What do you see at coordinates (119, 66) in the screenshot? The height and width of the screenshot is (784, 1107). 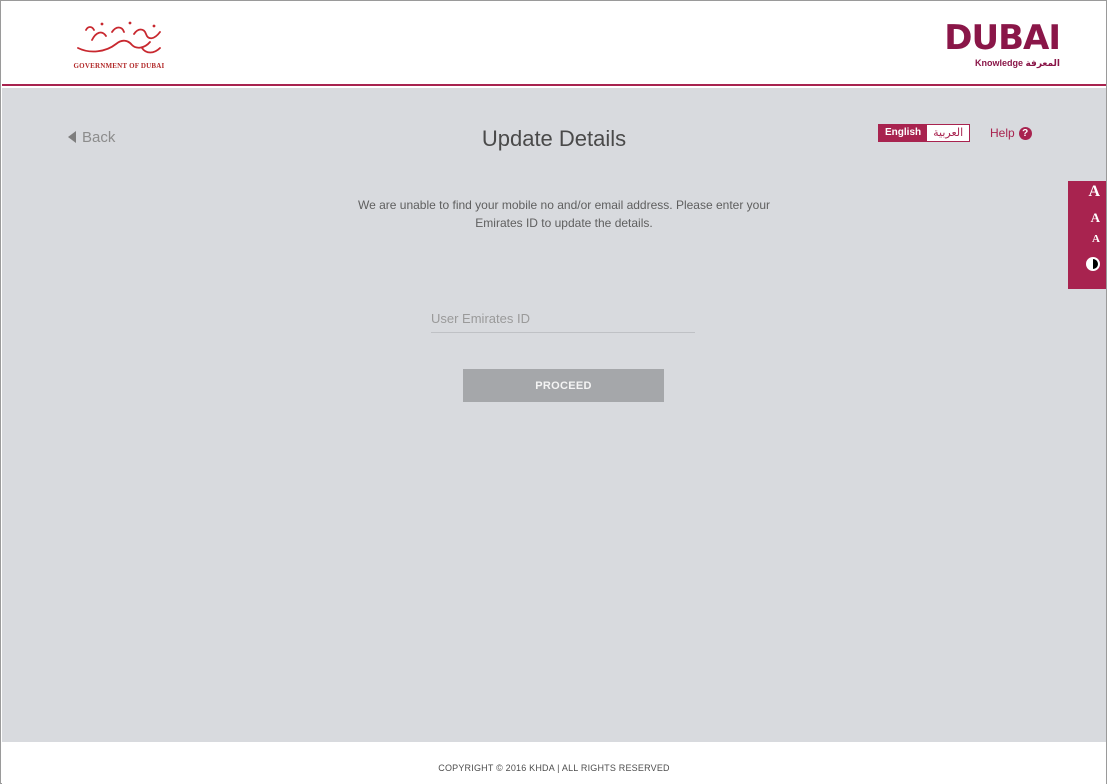 I see `government-logo-text: GOVERNMENT OF DUBAI` at bounding box center [119, 66].